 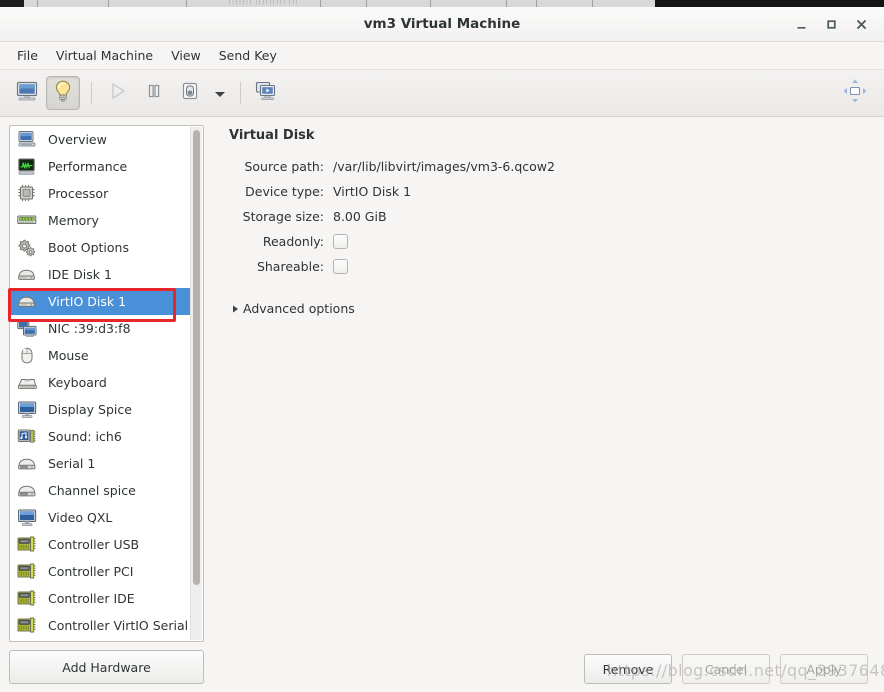 I want to click on sidebar-item-controller-virtio-serial: Controller VirtIO Serial, so click(x=100, y=625).